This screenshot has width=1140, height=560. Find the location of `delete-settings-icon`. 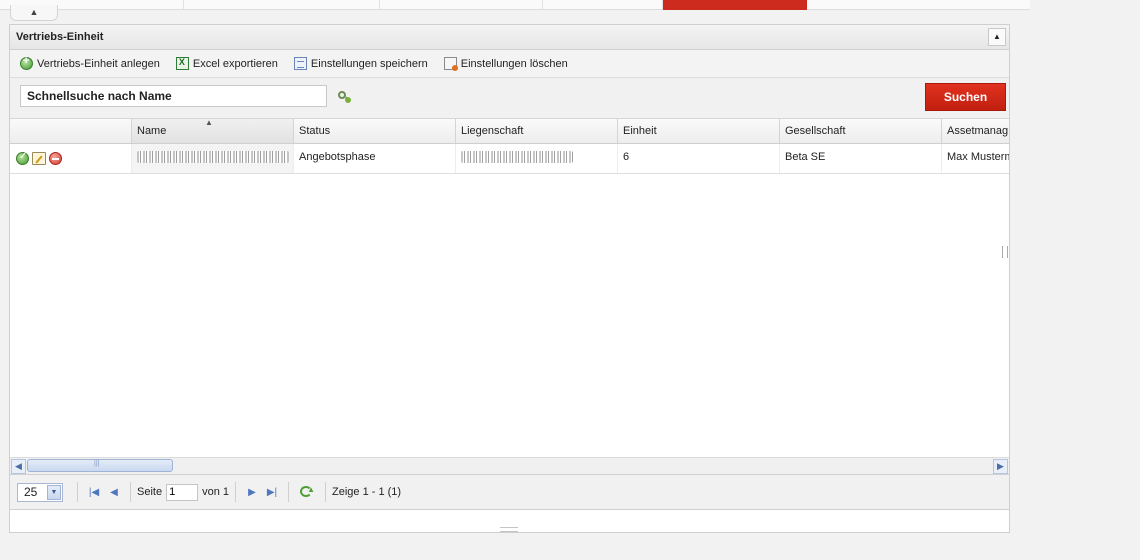

delete-settings-icon is located at coordinates (450, 64).